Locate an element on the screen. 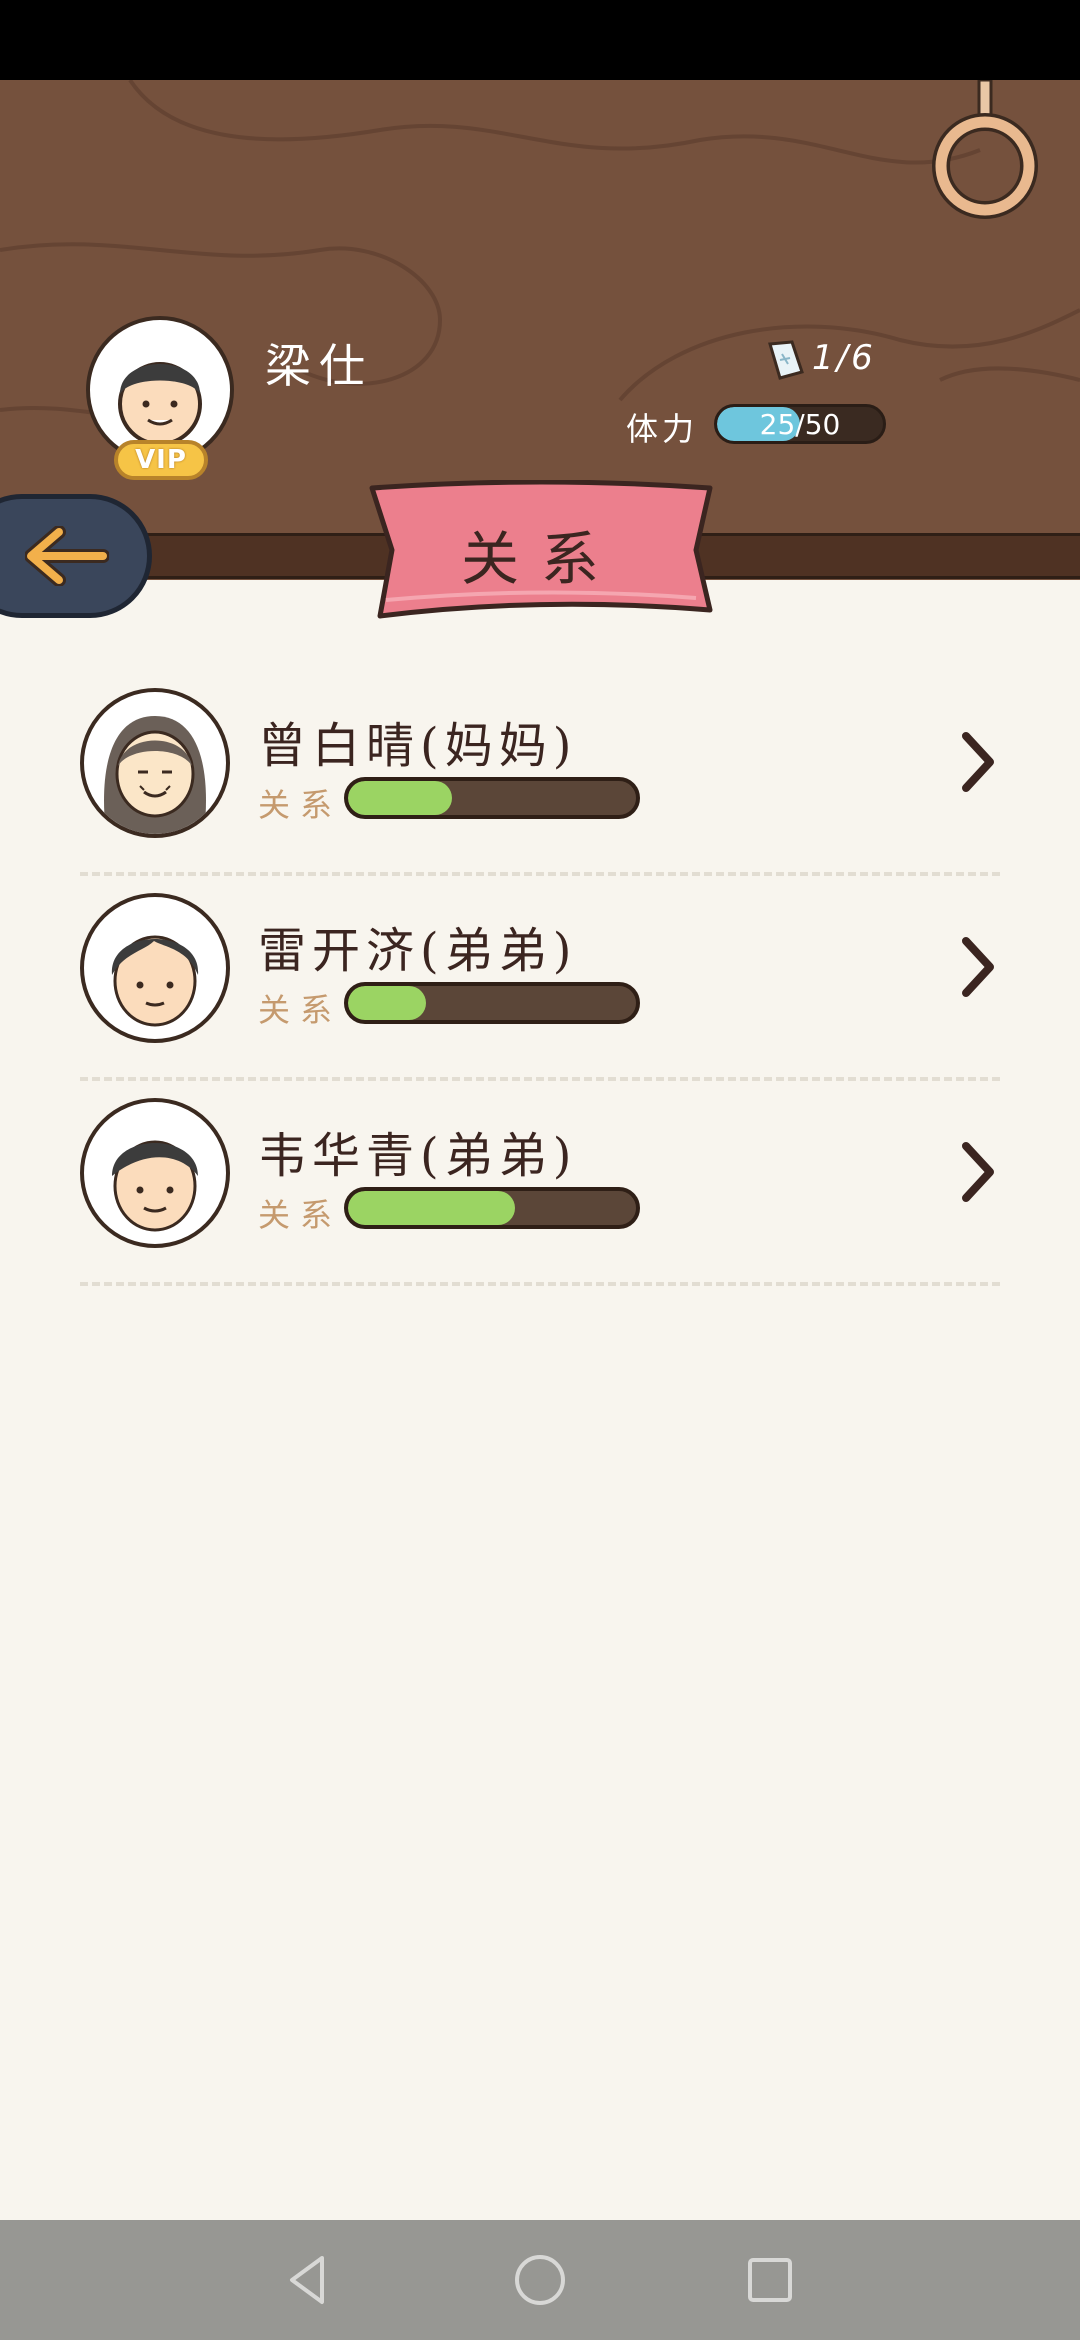 This screenshot has height=2340, width=1080. arrow-left-icon is located at coordinates (67, 556).